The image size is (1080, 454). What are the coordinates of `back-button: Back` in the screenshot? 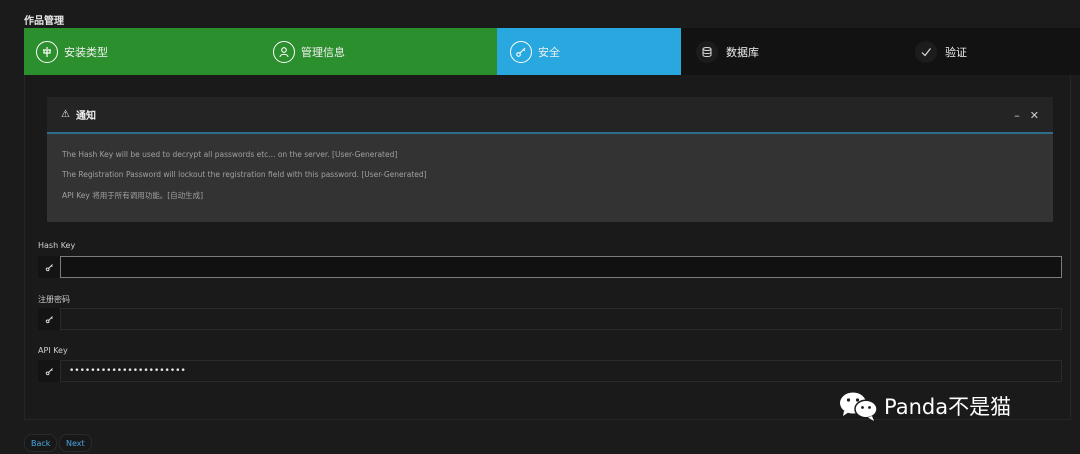 It's located at (41, 443).